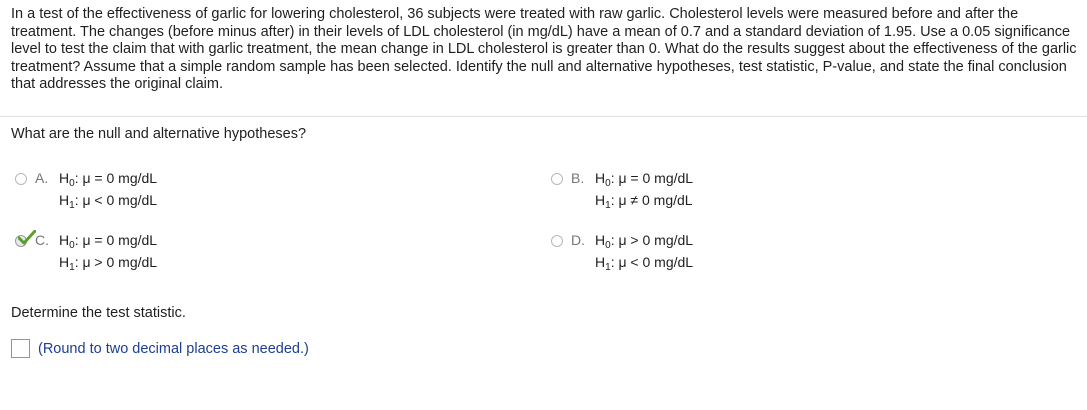 The width and height of the screenshot is (1087, 410). Describe the element at coordinates (27, 237) in the screenshot. I see `checkmark-icon` at that location.